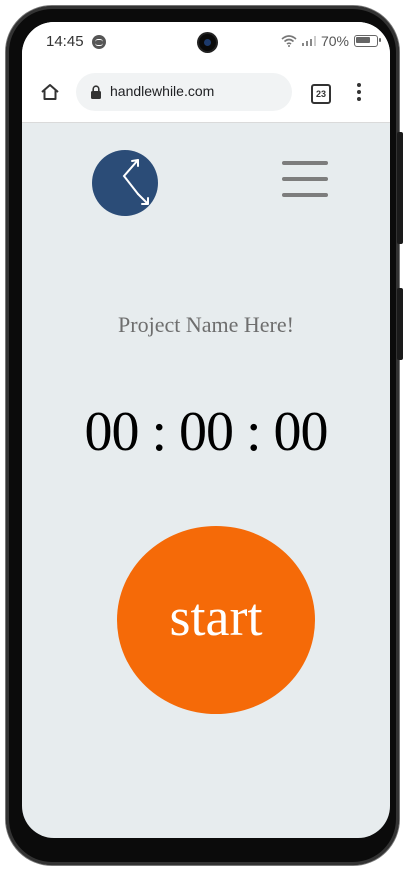  Describe the element at coordinates (216, 617) in the screenshot. I see `start-label: start` at that location.